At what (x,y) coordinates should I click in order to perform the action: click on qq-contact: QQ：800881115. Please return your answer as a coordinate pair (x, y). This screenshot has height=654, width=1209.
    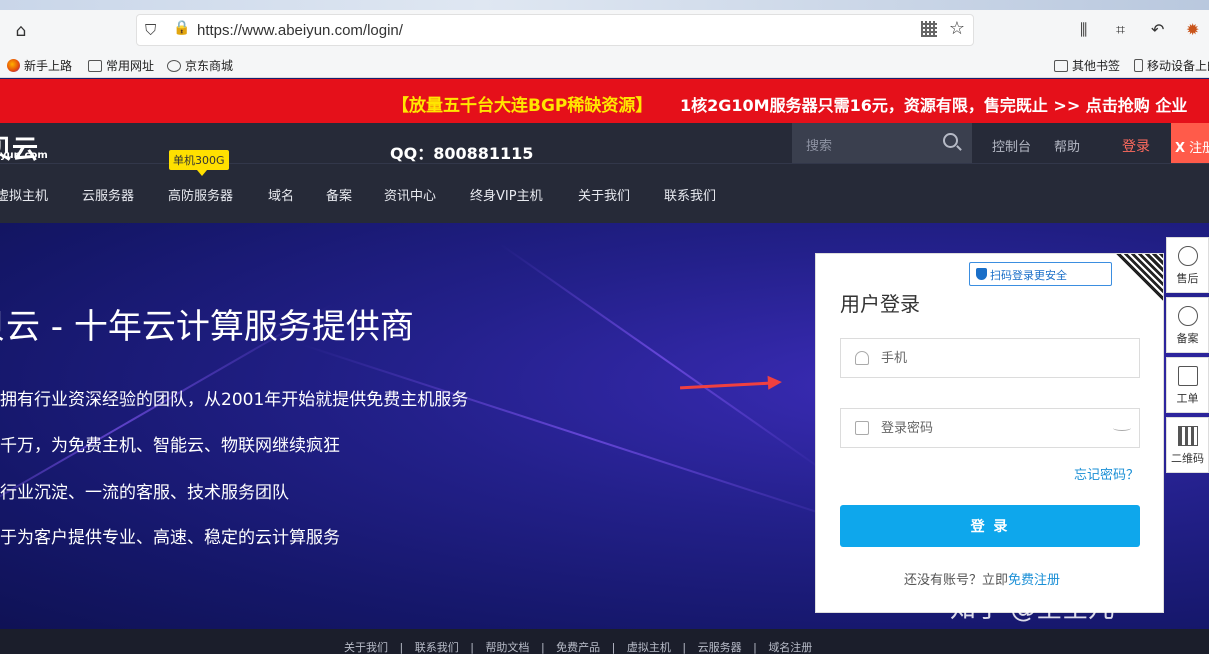
    Looking at the image, I should click on (462, 153).